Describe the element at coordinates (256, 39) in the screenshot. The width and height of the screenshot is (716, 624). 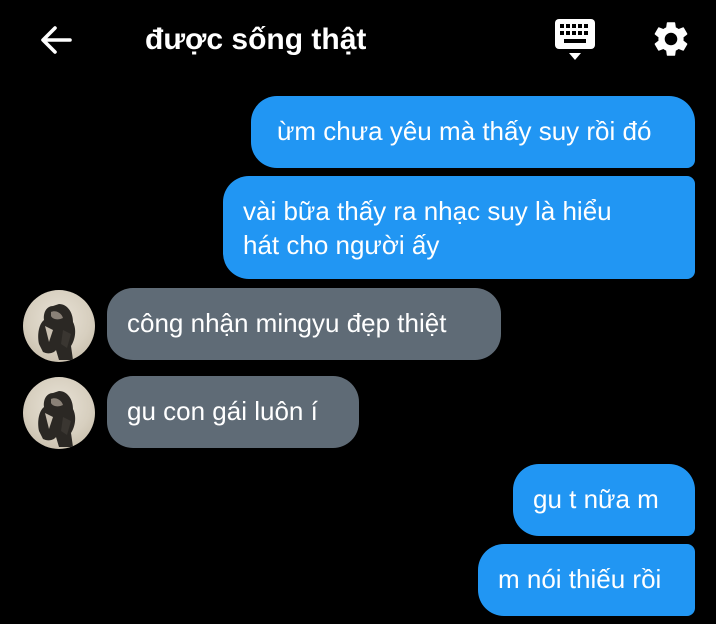
I see `chat-title: được sống thật` at that location.